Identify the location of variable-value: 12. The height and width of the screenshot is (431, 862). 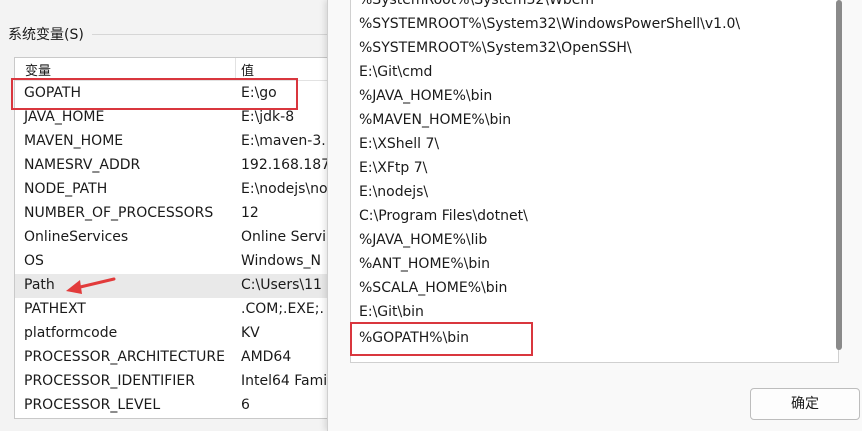
(250, 213).